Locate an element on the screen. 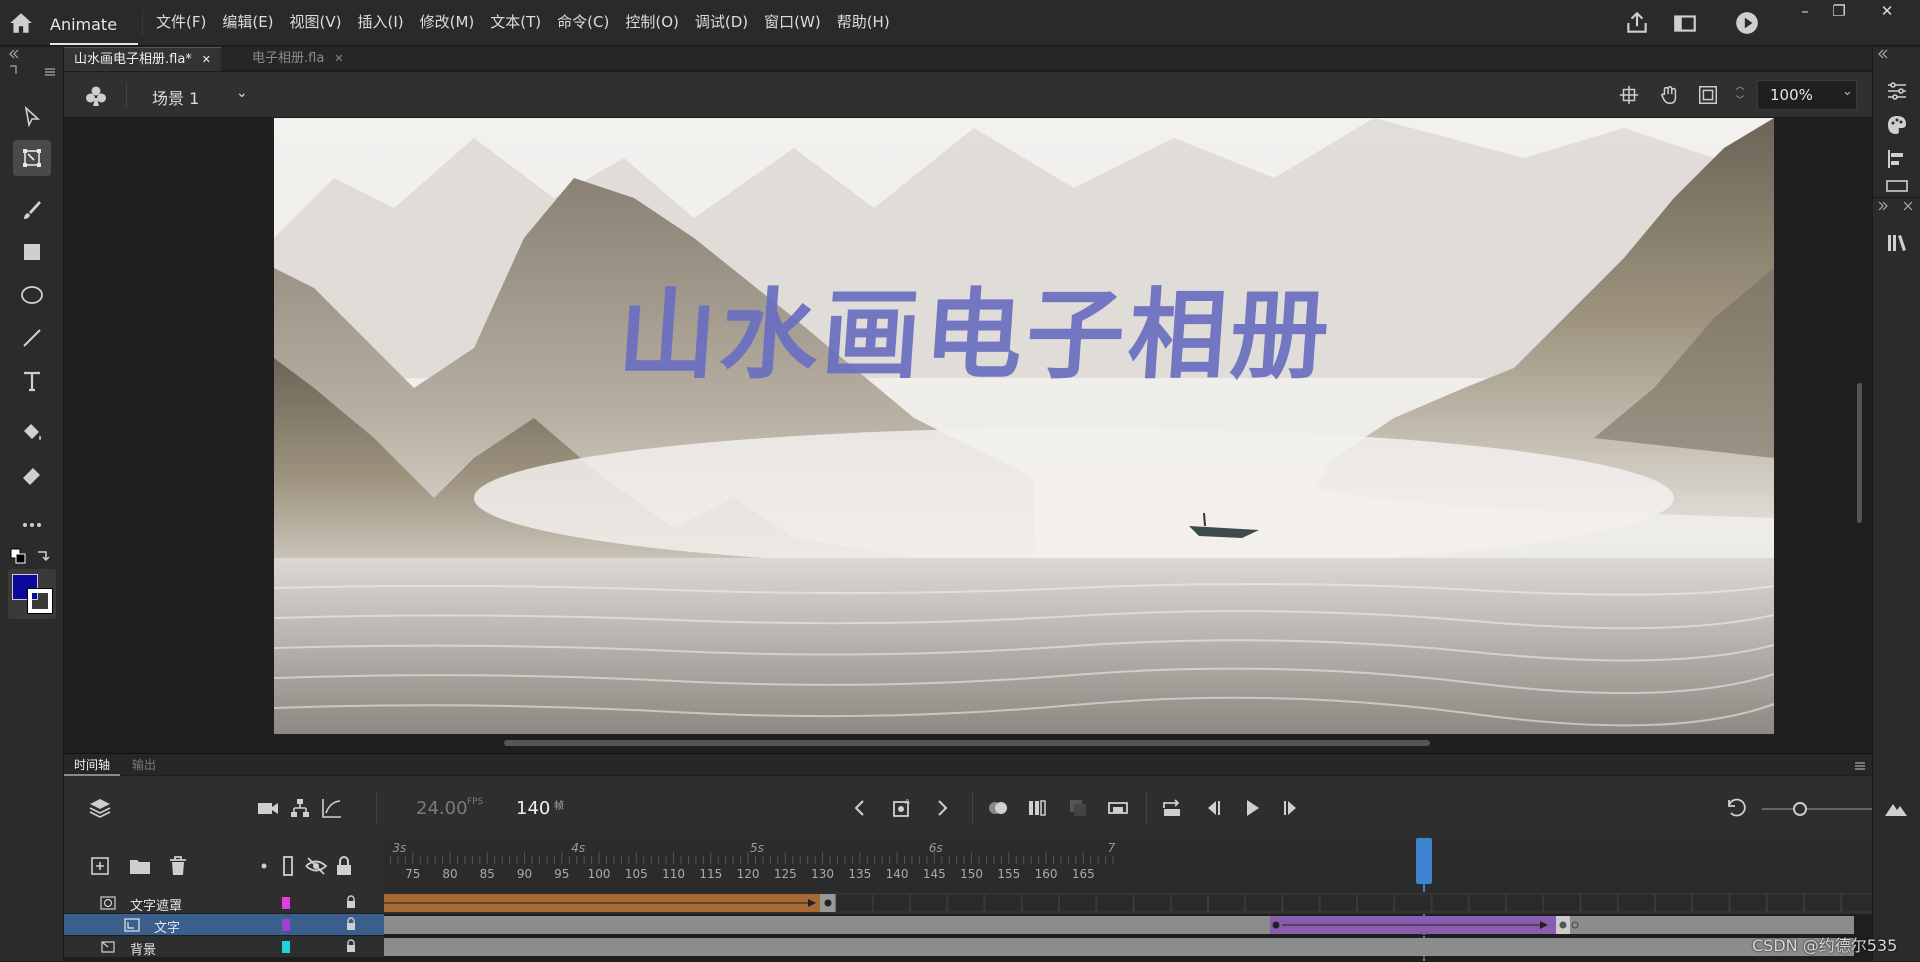 This screenshot has width=1920, height=962. zoom-spinner: ︿ ﹀ is located at coordinates (1740, 95).